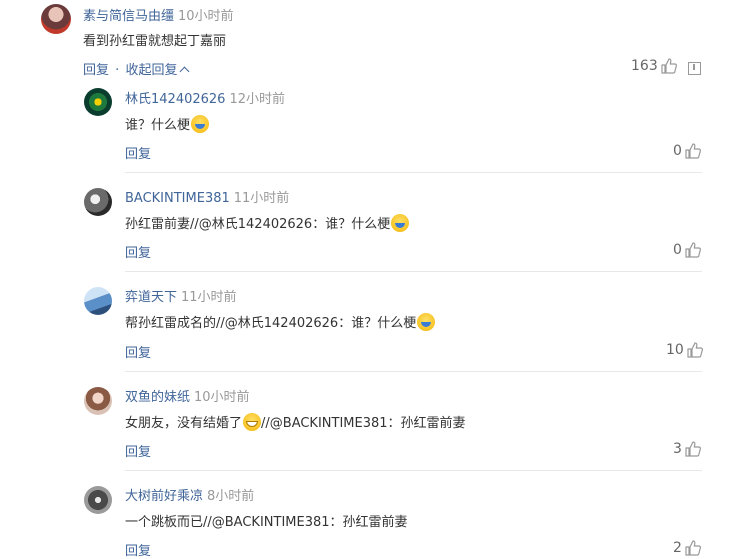 The image size is (735, 559). What do you see at coordinates (177, 198) in the screenshot?
I see `username: BACKINTIME381` at bounding box center [177, 198].